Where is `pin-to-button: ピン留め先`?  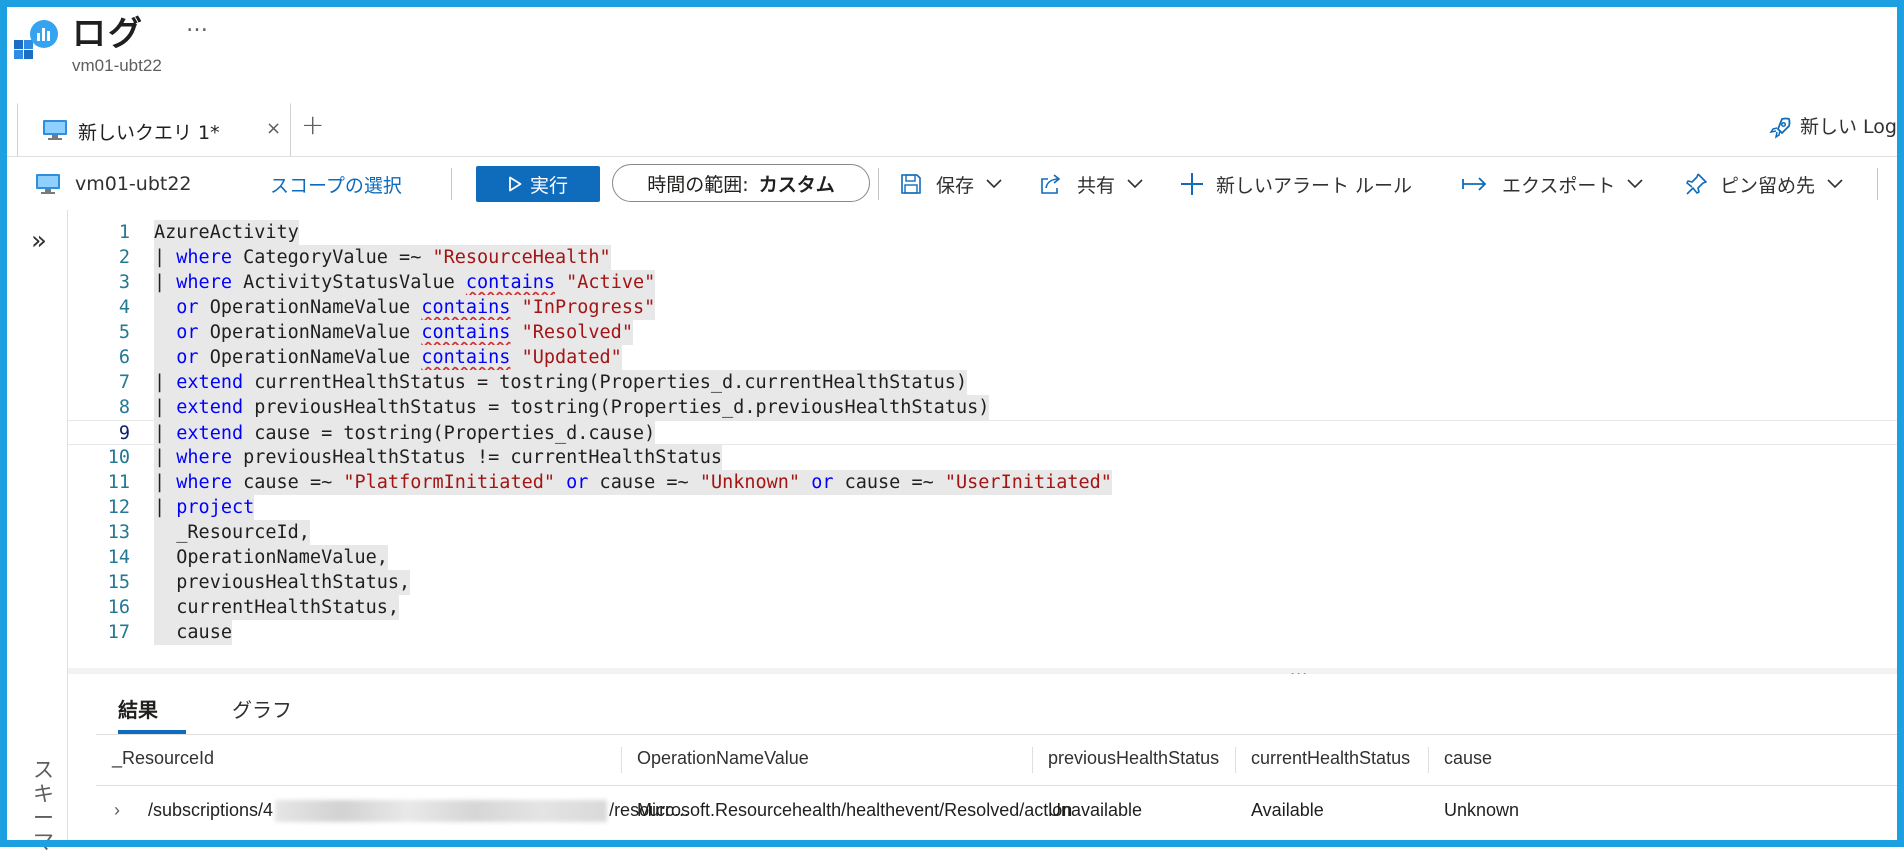 pin-to-button: ピン留め先 is located at coordinates (1763, 184).